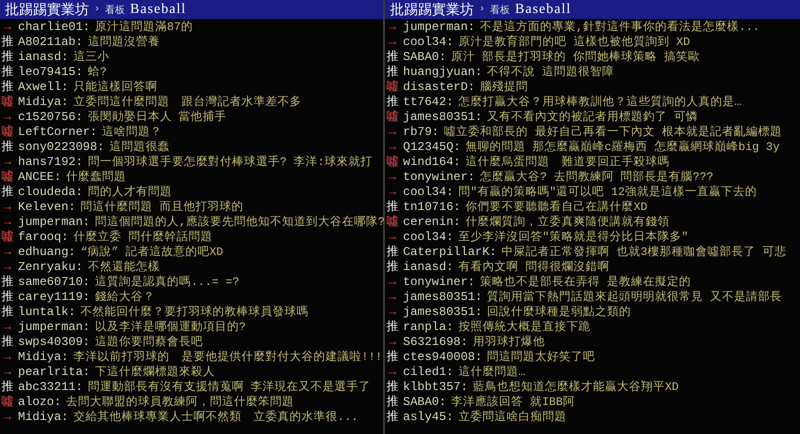 The image size is (800, 434). I want to click on comment-text: 不然能回什麼？要打羽球的教棒球員發球嗎, so click(194, 312).